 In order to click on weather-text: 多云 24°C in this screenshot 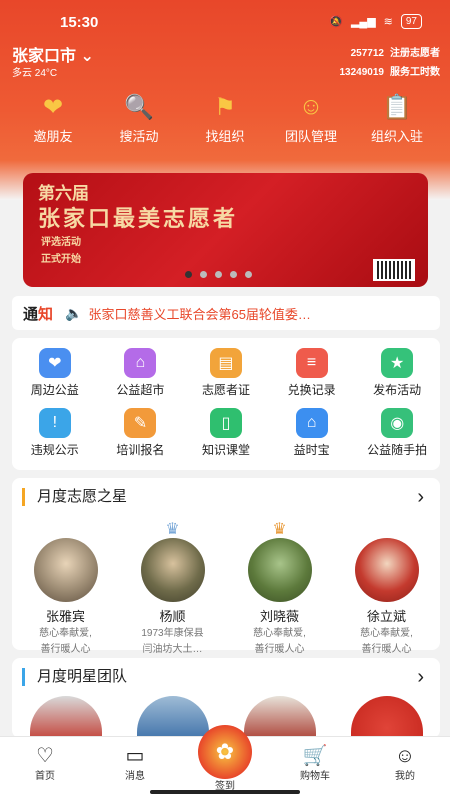, I will do `click(35, 73)`.